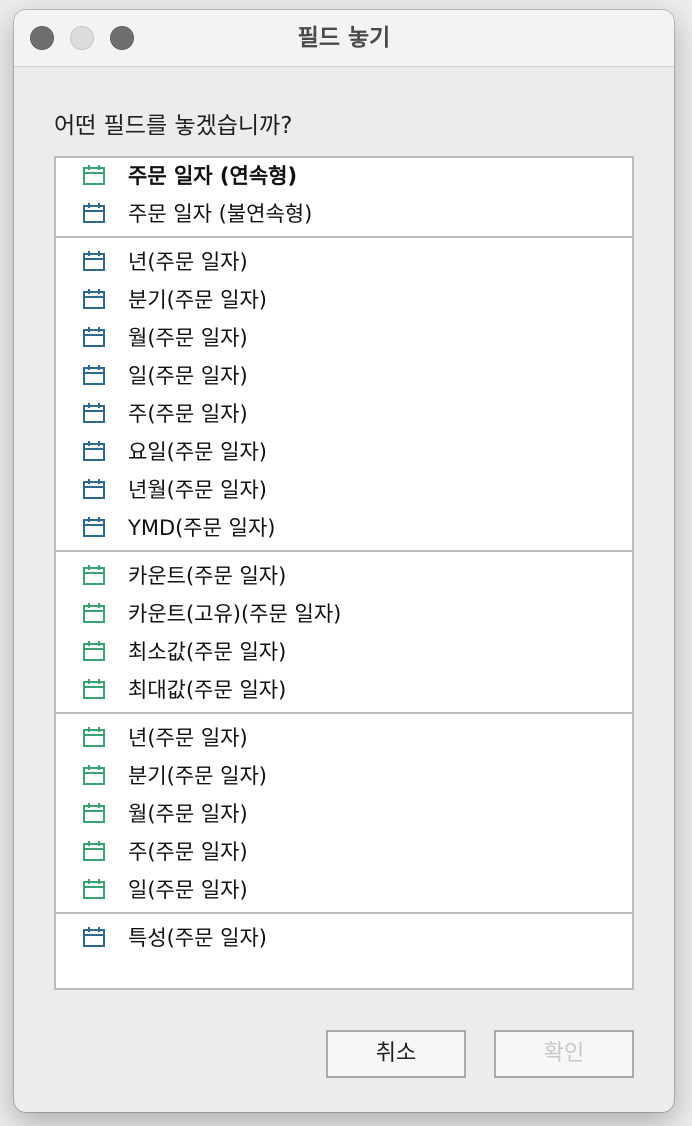 The height and width of the screenshot is (1126, 692). Describe the element at coordinates (564, 1054) in the screenshot. I see `ok-button: 확인` at that location.